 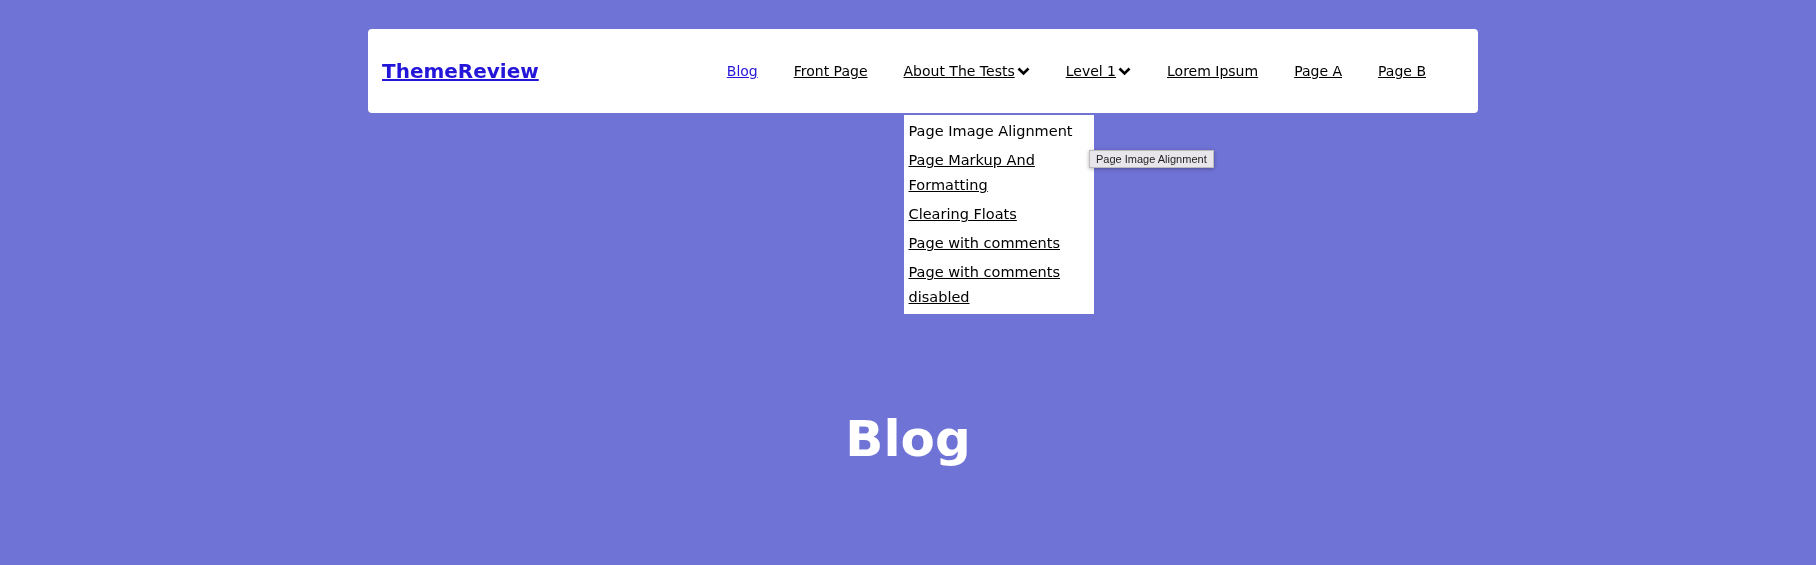 What do you see at coordinates (1151, 159) in the screenshot?
I see `tooltip: Page Image Alignment` at bounding box center [1151, 159].